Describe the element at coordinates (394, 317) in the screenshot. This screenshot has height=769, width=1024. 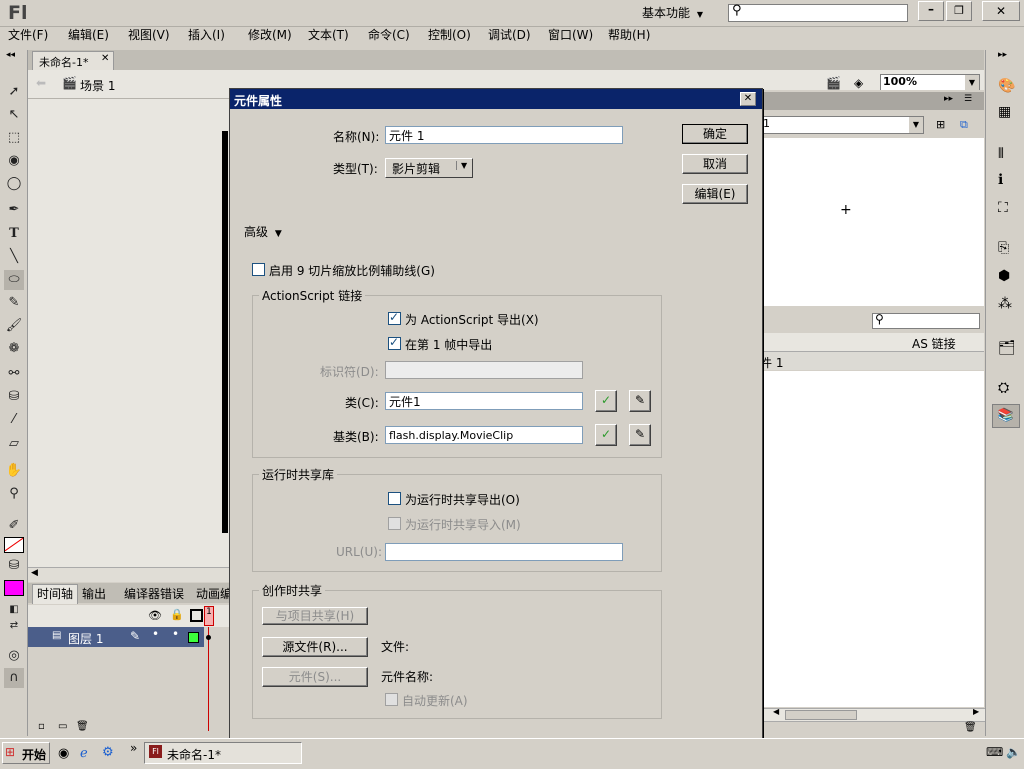
I see `export-for-as-checkbox` at that location.